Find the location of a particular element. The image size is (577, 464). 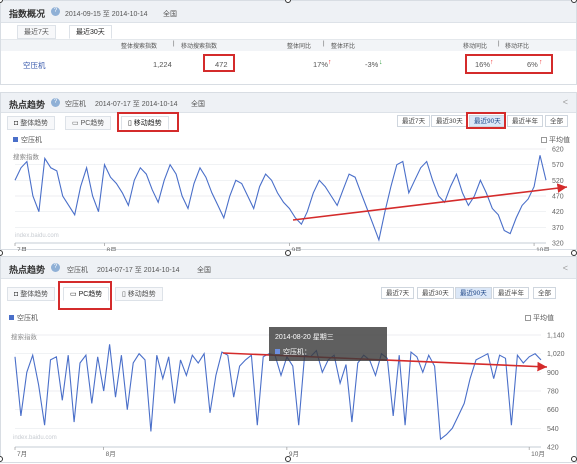

y-tick-label: 900 is located at coordinates (553, 373).